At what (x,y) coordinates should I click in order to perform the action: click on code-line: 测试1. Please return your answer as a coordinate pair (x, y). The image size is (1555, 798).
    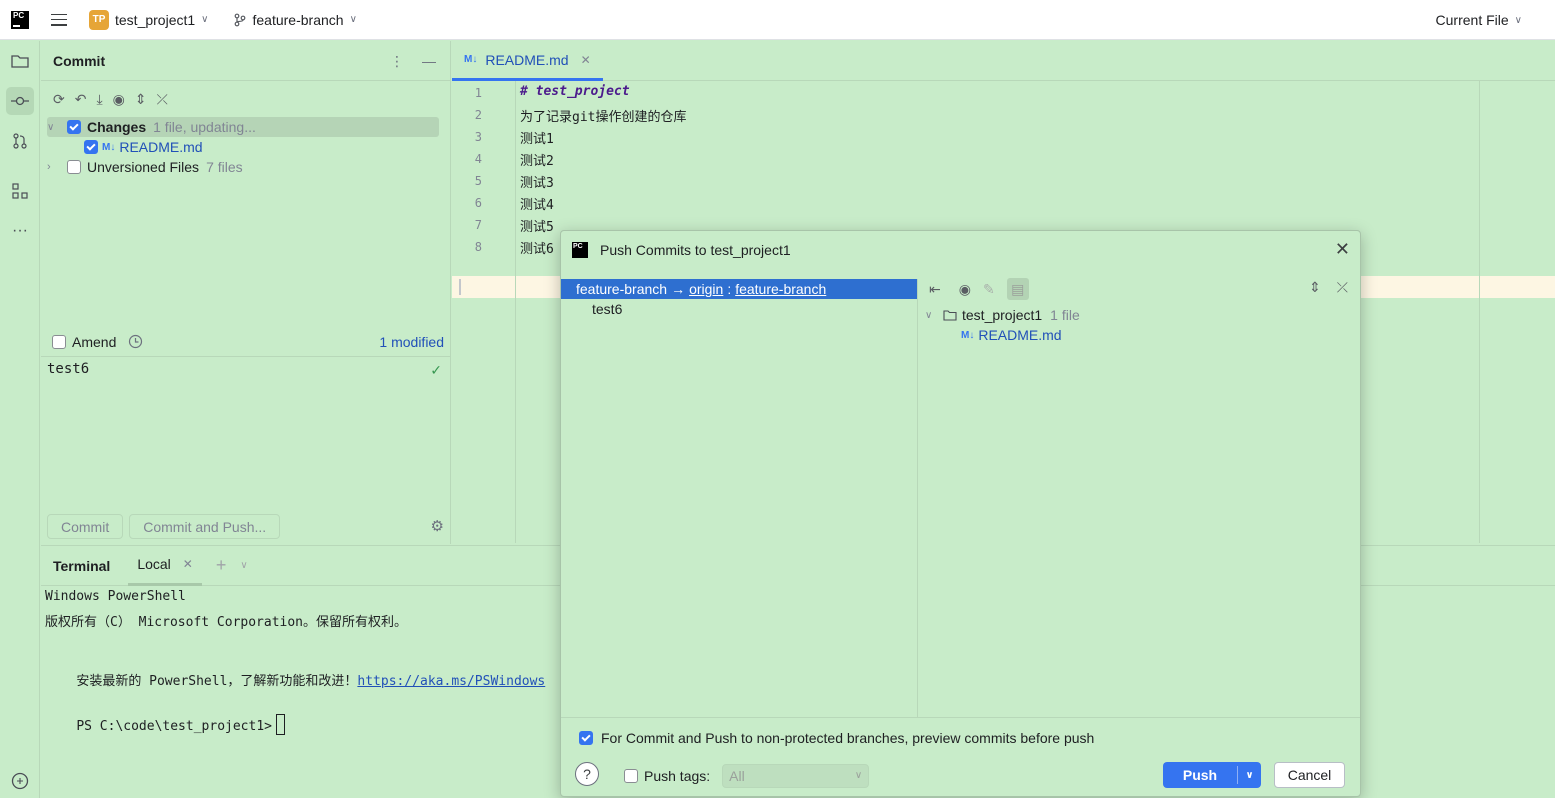
    Looking at the image, I should click on (537, 139).